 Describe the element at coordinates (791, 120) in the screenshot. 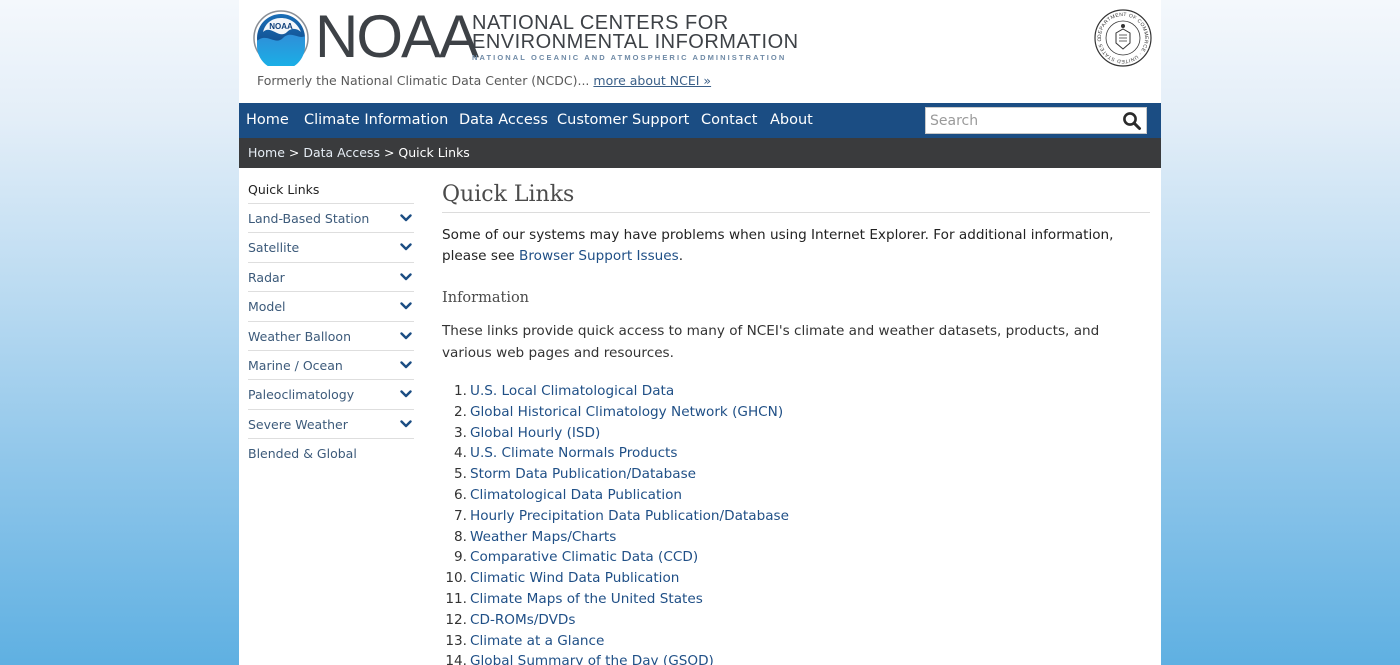

I see `nav-about: About` at that location.